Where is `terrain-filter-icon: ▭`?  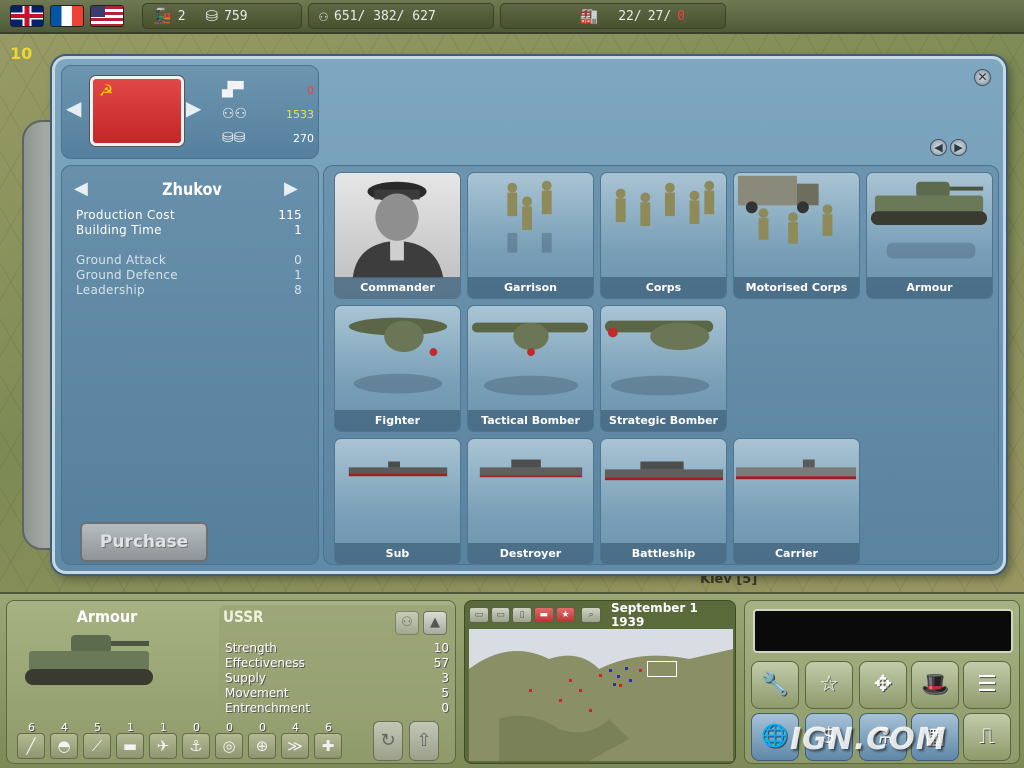 terrain-filter-icon: ▭ is located at coordinates (479, 615).